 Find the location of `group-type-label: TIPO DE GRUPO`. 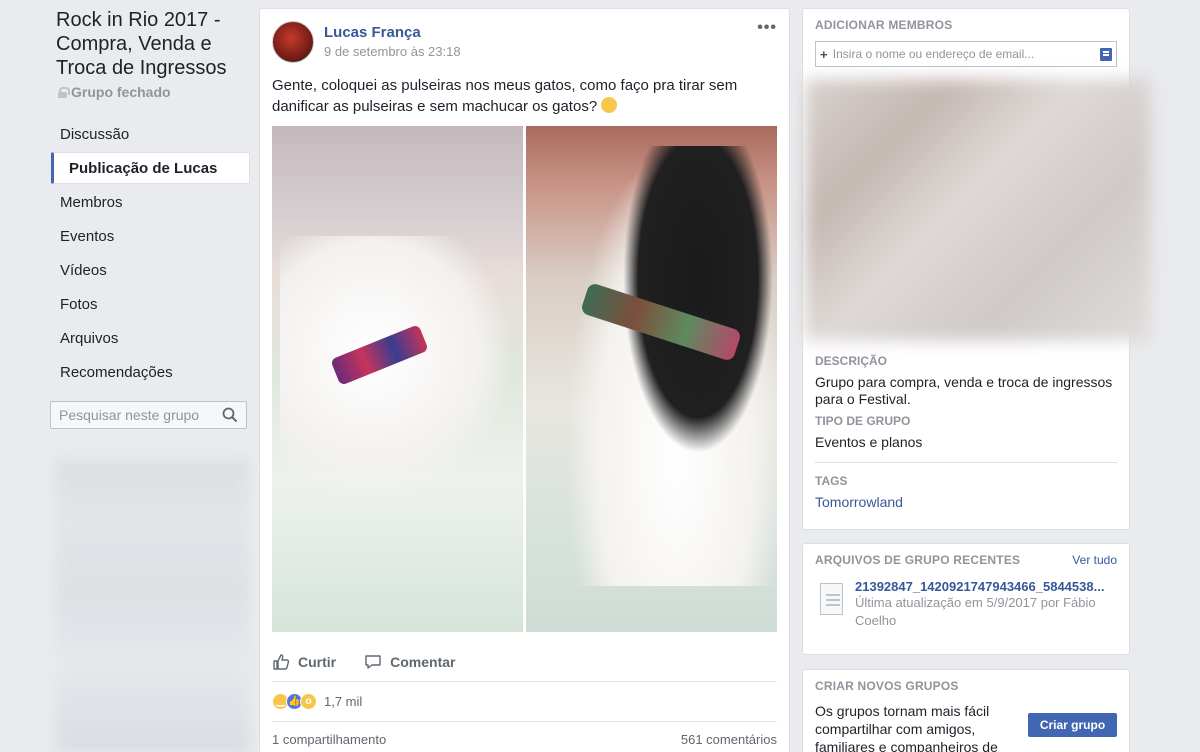

group-type-label: TIPO DE GRUPO is located at coordinates (863, 421).